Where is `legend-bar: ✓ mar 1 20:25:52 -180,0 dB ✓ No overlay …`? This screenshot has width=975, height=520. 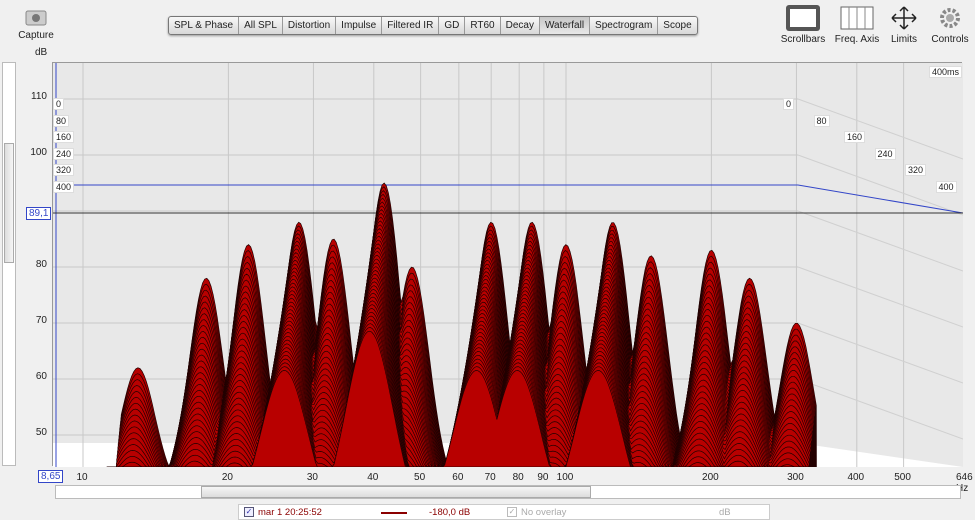 legend-bar: ✓ mar 1 20:25:52 -180,0 dB ✓ No overlay … is located at coordinates (504, 512).